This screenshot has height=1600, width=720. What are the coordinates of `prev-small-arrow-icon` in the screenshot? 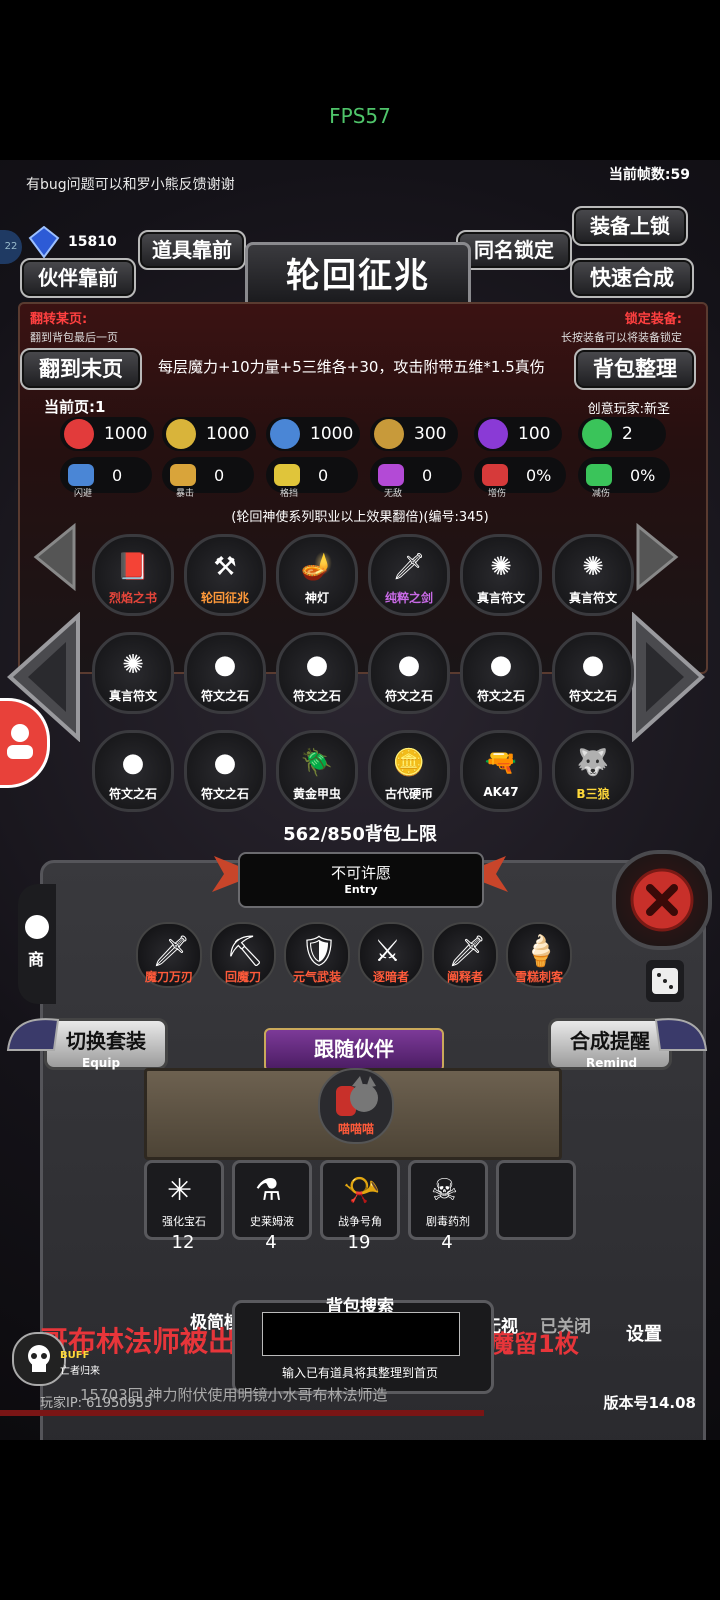 It's located at (55, 557).